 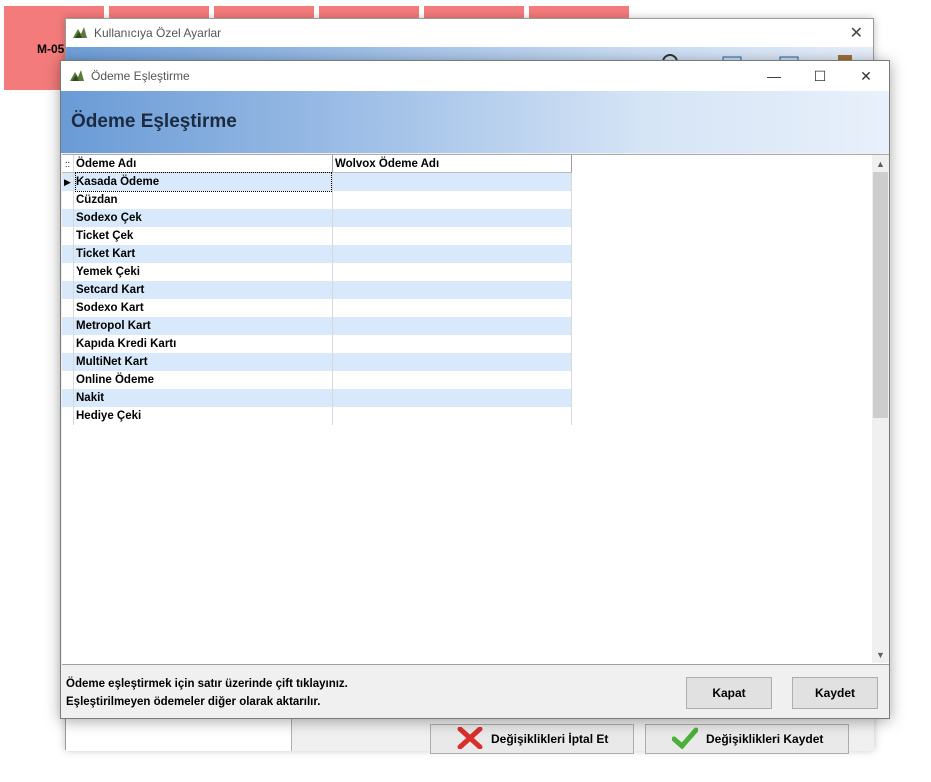 I want to click on window-header: Ödeme Eşleştirme, so click(x=475, y=122).